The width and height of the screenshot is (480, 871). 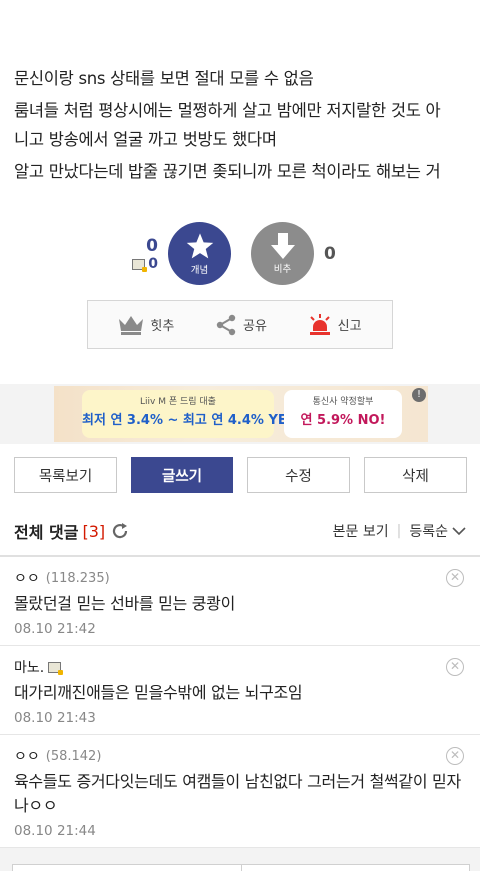 What do you see at coordinates (164, 78) in the screenshot?
I see `post-line: 문신이랑 sns 상태를 보면 절대 모를 수 없음` at bounding box center [164, 78].